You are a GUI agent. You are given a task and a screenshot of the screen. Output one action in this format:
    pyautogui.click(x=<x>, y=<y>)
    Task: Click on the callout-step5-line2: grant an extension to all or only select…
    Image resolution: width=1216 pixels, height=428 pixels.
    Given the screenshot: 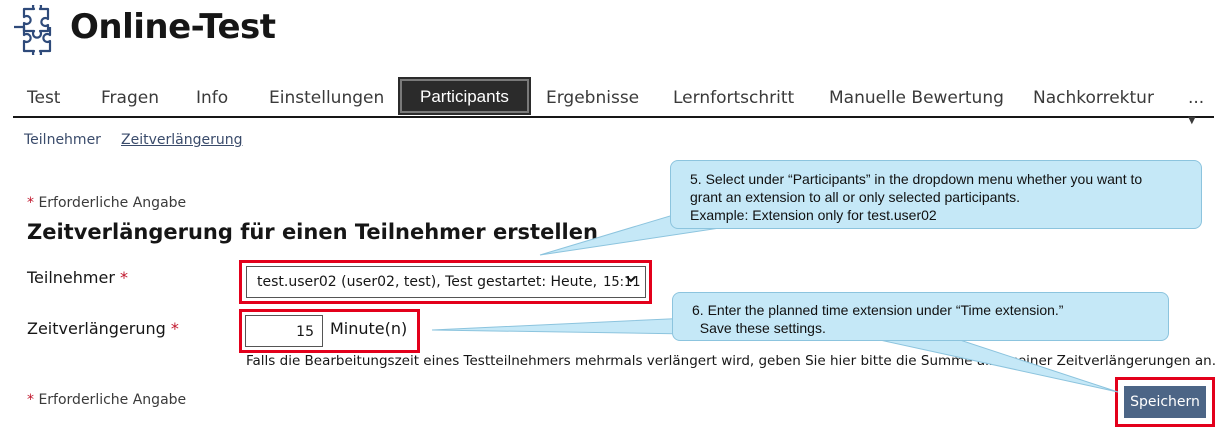 What is the action you would take?
    pyautogui.click(x=855, y=197)
    